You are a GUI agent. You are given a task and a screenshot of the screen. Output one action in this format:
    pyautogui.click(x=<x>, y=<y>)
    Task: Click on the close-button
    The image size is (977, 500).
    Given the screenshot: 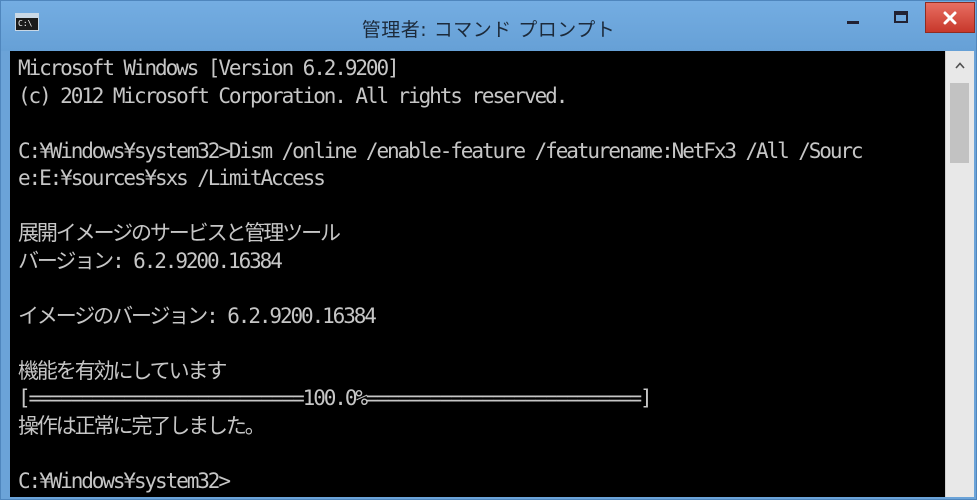 What is the action you would take?
    pyautogui.click(x=950, y=17)
    